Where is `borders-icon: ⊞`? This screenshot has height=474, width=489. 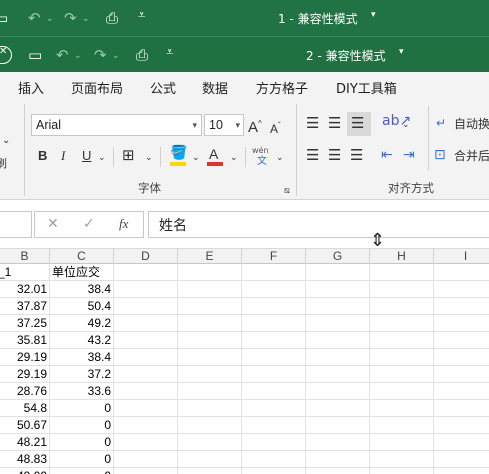
borders-icon: ⊞ is located at coordinates (128, 155).